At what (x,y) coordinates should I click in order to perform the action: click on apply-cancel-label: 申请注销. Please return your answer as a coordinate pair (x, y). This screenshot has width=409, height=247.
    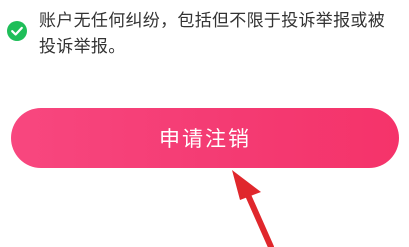
    Looking at the image, I should click on (205, 139).